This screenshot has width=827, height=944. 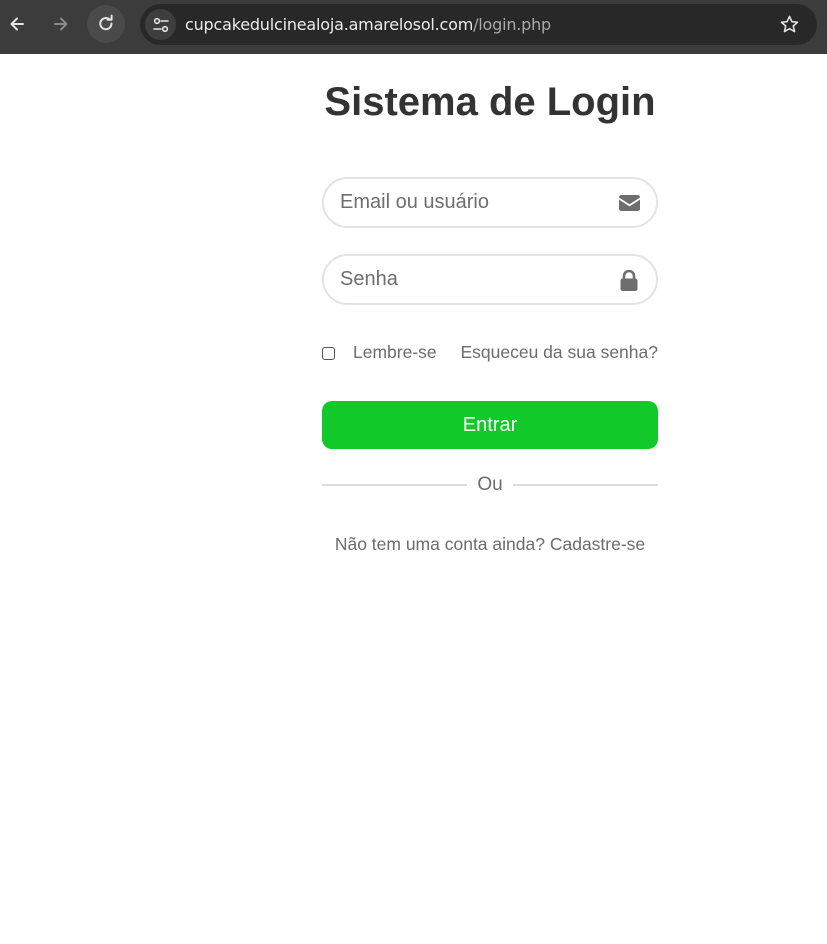 What do you see at coordinates (490, 425) in the screenshot?
I see `login-button: Entrar` at bounding box center [490, 425].